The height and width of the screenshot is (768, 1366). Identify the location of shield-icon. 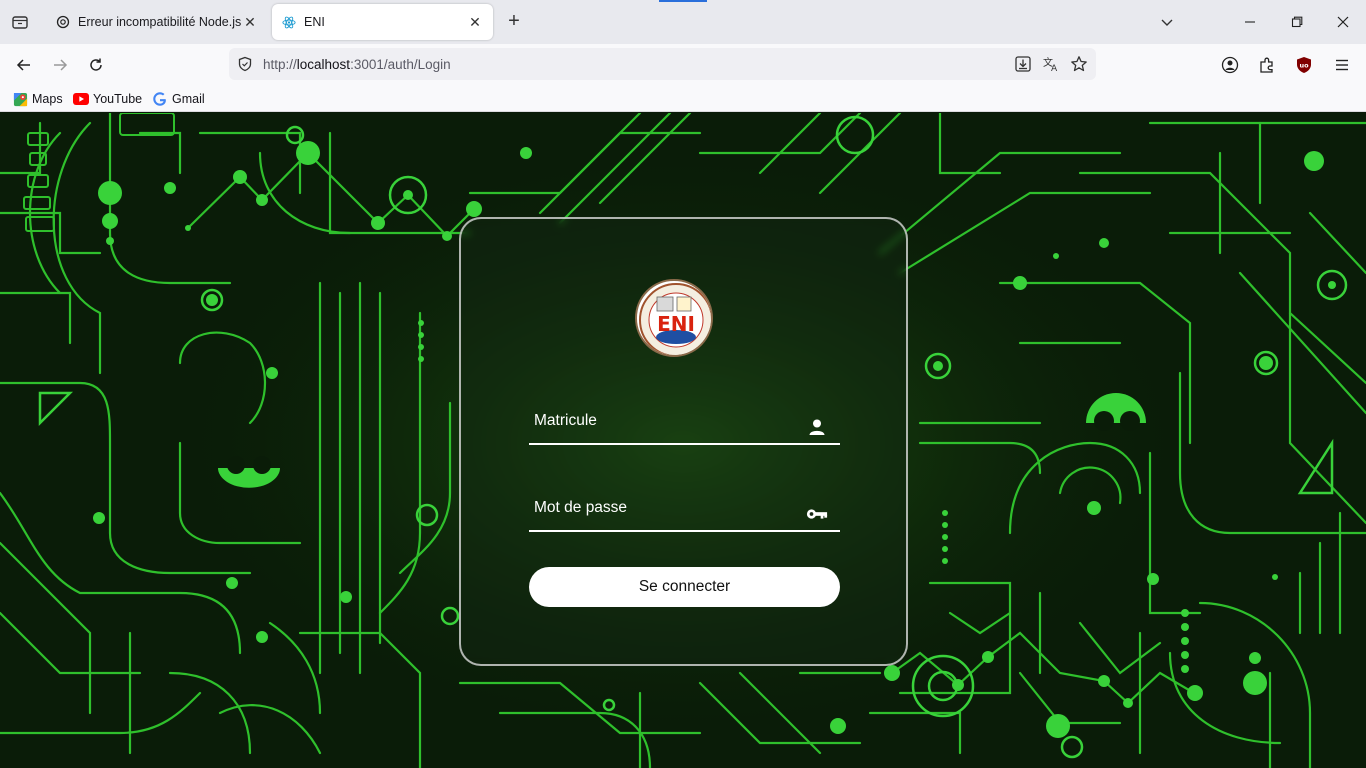
(245, 64).